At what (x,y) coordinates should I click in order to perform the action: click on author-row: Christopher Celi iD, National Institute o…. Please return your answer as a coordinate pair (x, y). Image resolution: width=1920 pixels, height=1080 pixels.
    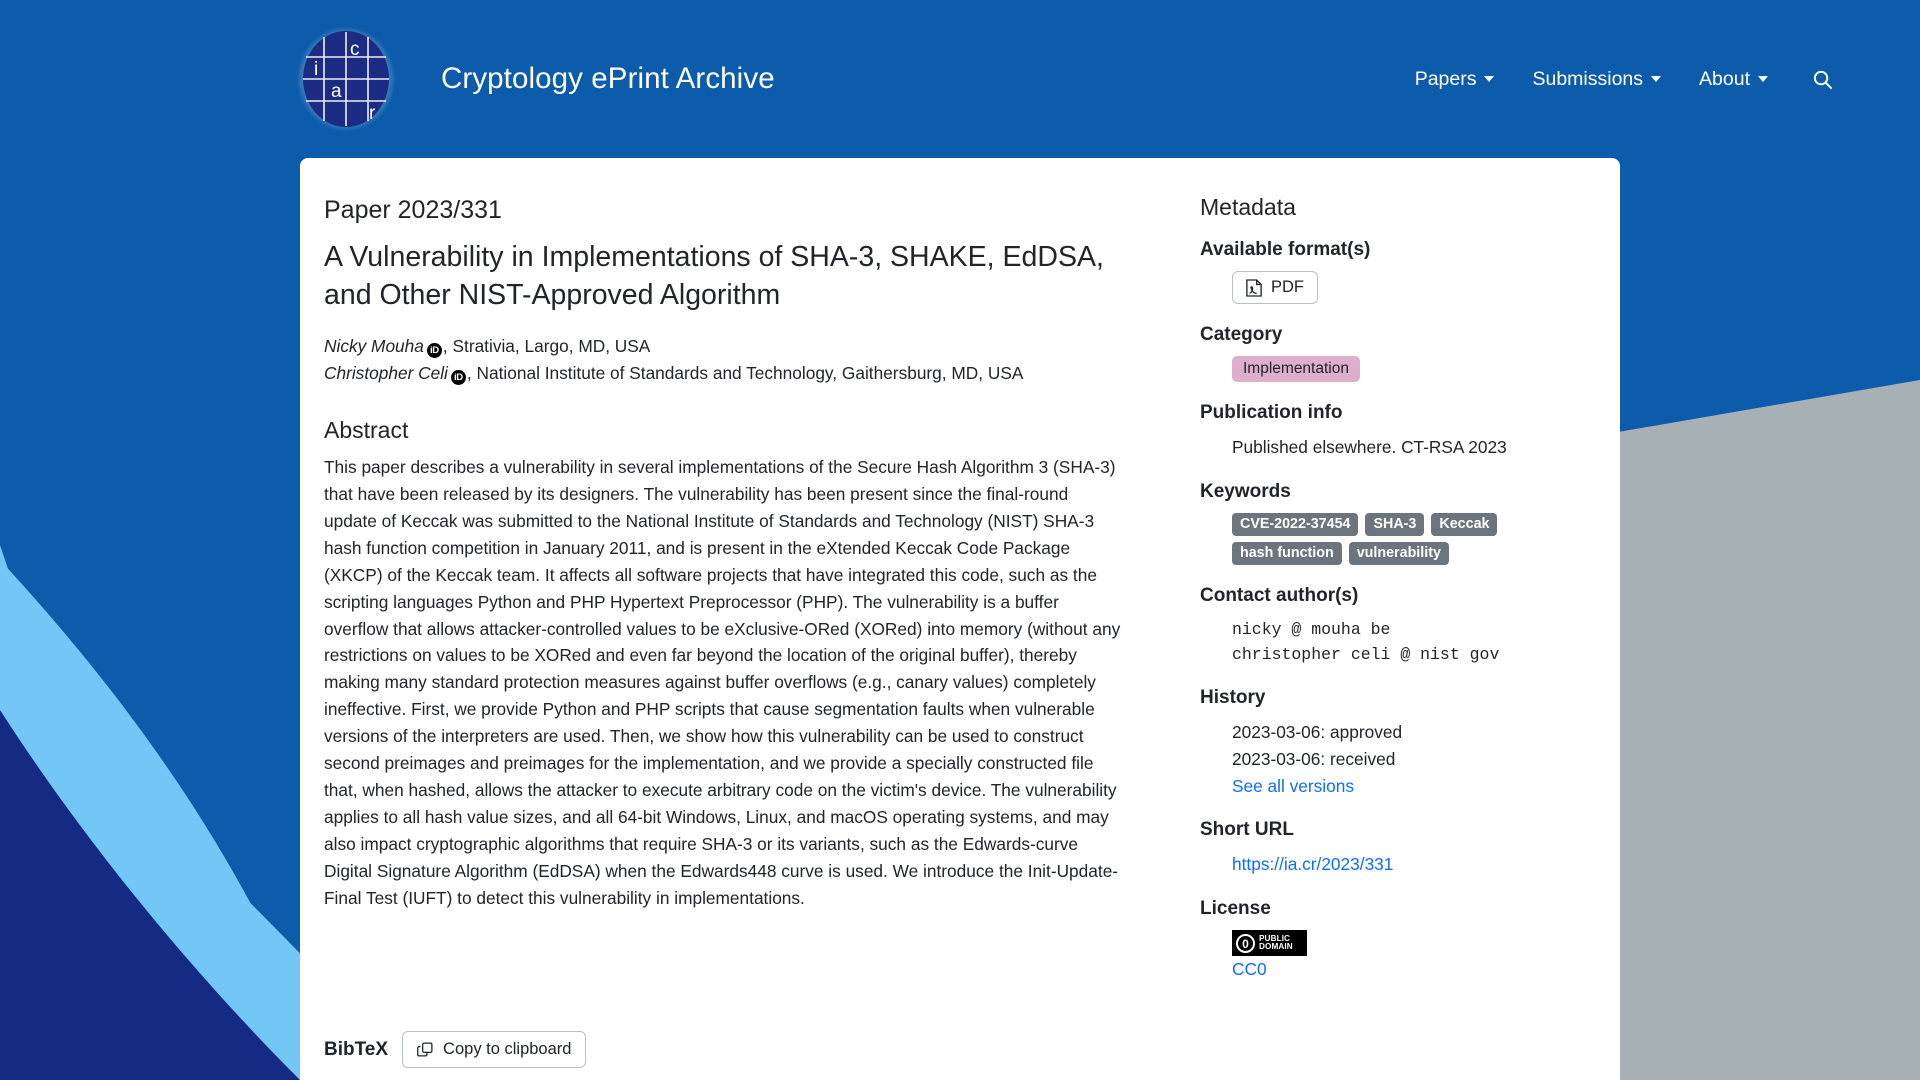
    Looking at the image, I should click on (737, 373).